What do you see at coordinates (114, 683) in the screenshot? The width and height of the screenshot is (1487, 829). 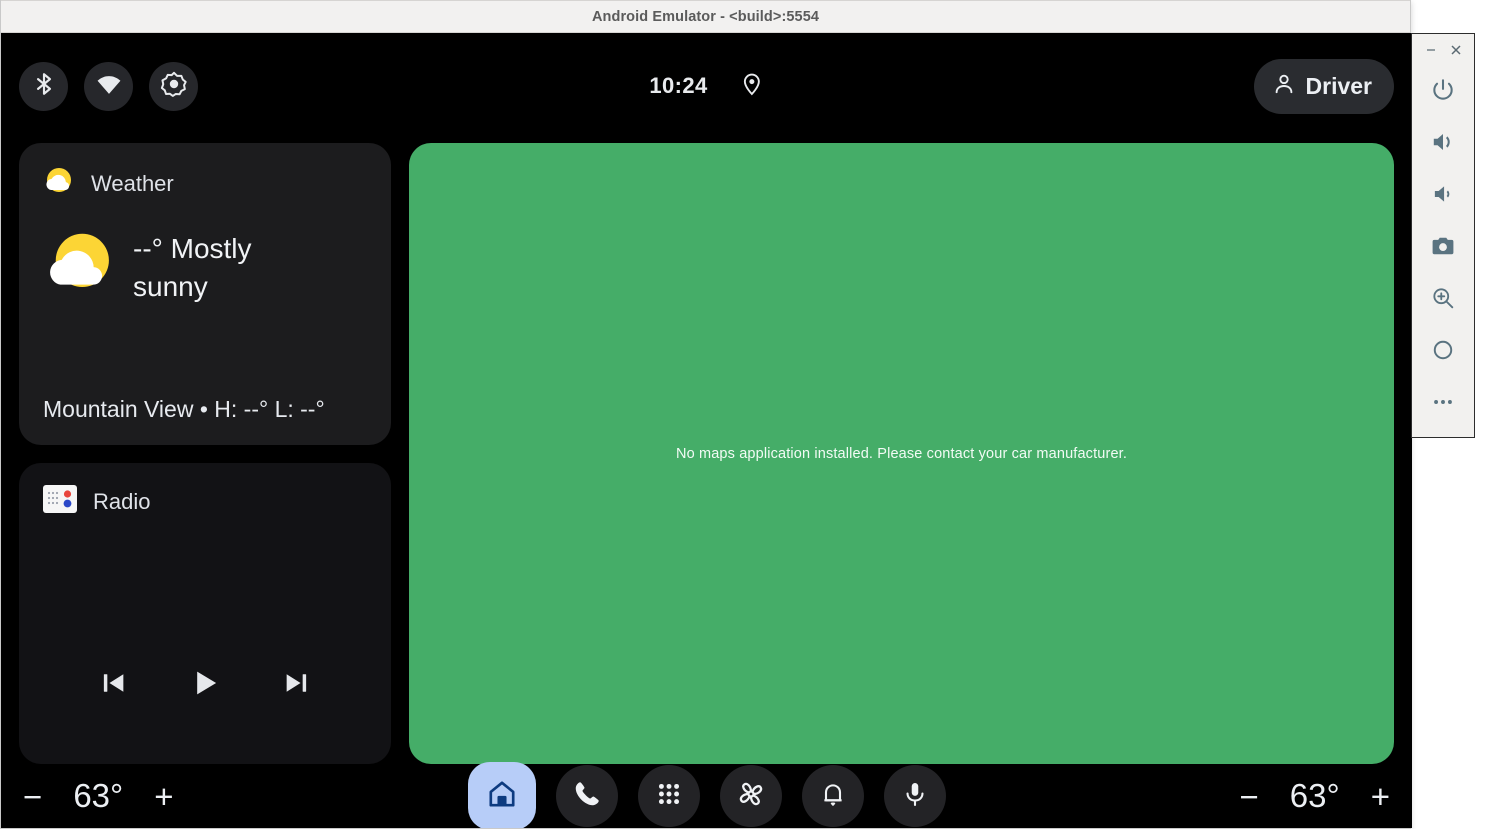 I see `skip-previous-button` at bounding box center [114, 683].